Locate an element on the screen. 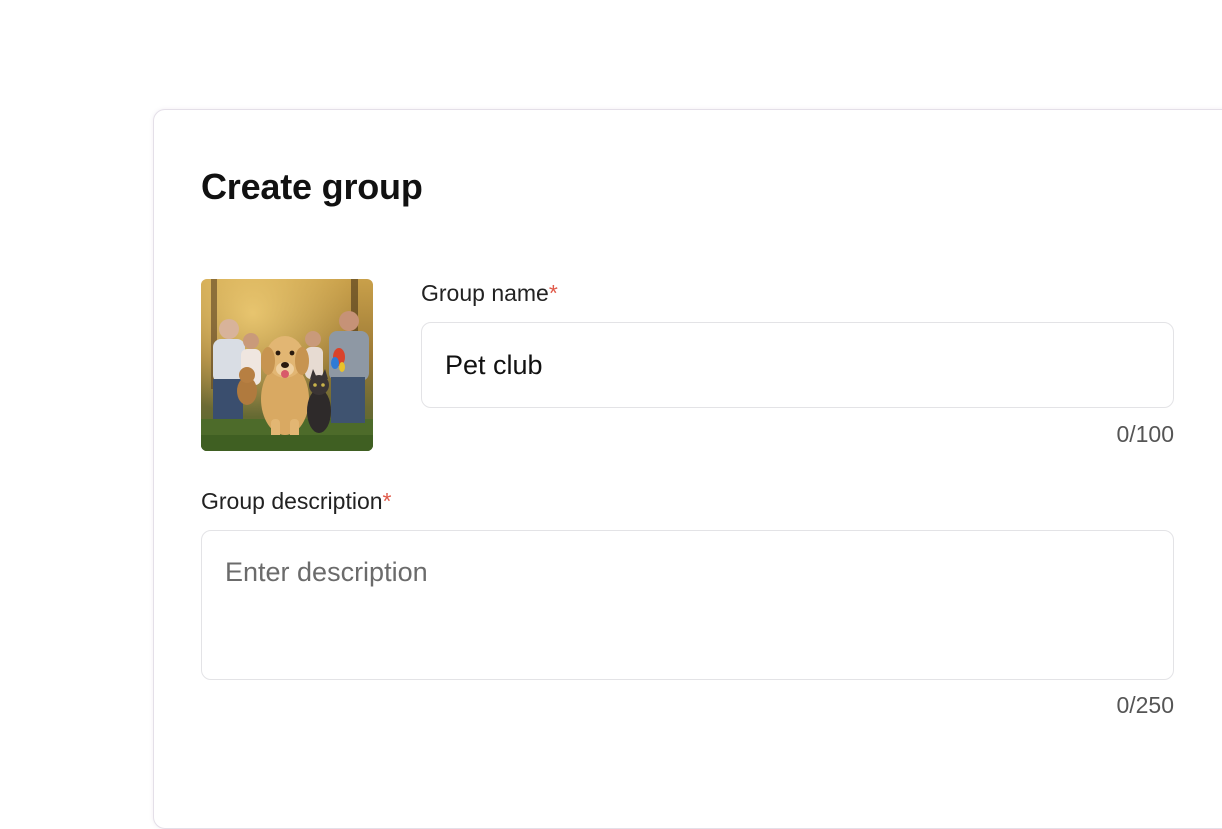  group-name-field is located at coordinates (797, 365).